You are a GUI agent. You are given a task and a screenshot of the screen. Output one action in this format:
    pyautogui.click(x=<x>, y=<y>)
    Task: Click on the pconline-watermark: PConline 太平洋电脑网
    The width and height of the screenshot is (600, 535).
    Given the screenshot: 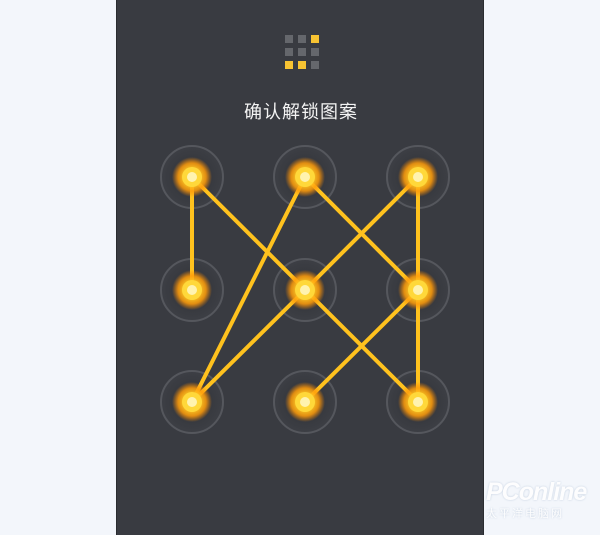 What is the action you would take?
    pyautogui.click(x=542, y=501)
    